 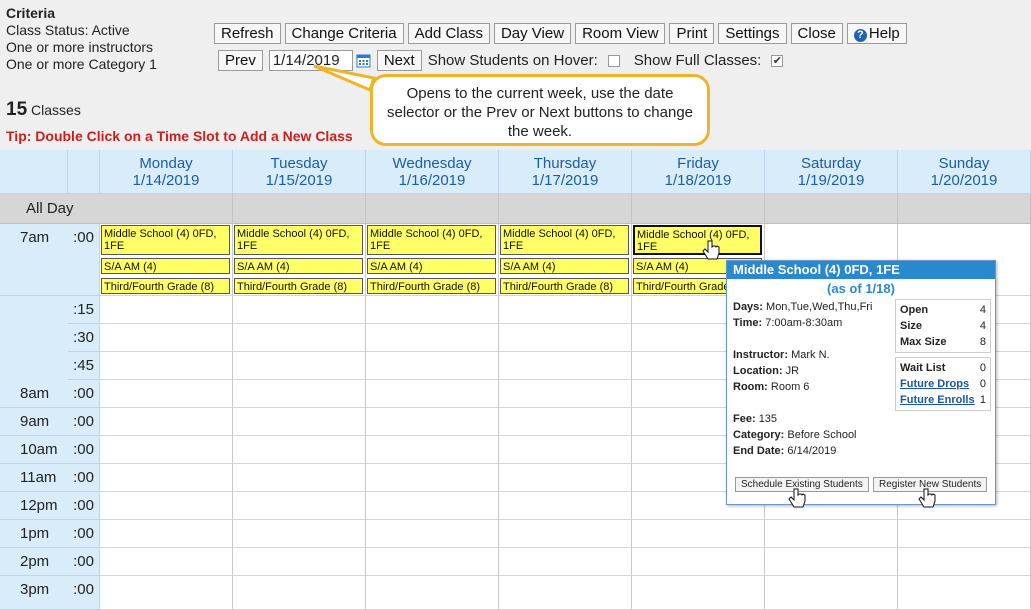 What do you see at coordinates (777, 60) in the screenshot?
I see `show-full-classes-checkbox: ✔` at bounding box center [777, 60].